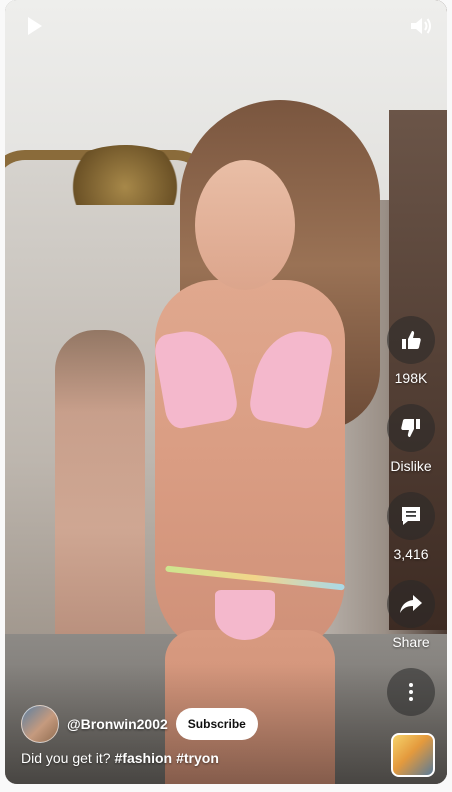  I want to click on like-button, so click(411, 340).